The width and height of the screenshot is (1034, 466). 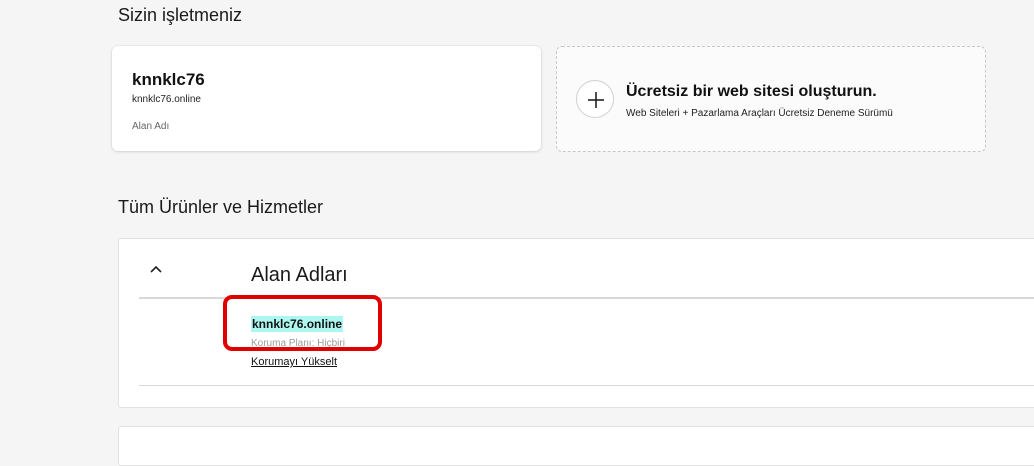 What do you see at coordinates (302, 323) in the screenshot?
I see `highlight-annotation` at bounding box center [302, 323].